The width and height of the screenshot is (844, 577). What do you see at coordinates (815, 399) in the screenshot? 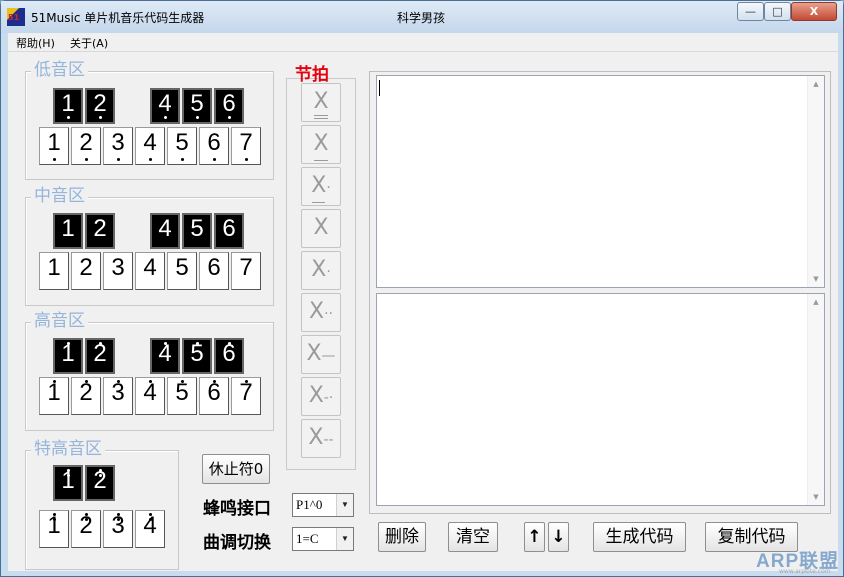
I see `code-scrollbar: ▲ ▼` at bounding box center [815, 399].